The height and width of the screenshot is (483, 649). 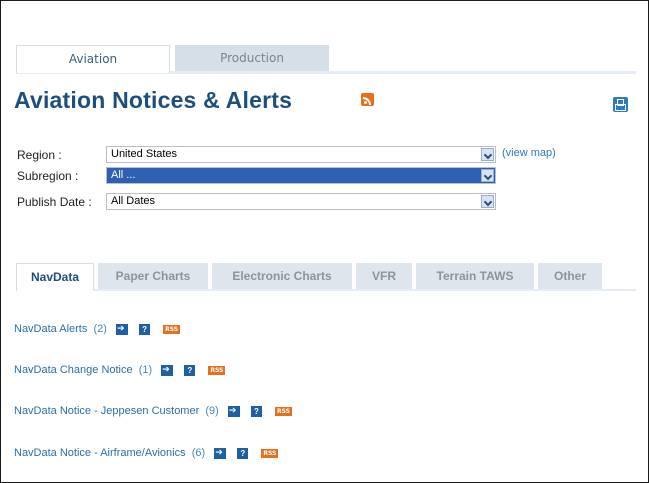 What do you see at coordinates (54, 202) in the screenshot?
I see `publish-date-label: Publish Date :` at bounding box center [54, 202].